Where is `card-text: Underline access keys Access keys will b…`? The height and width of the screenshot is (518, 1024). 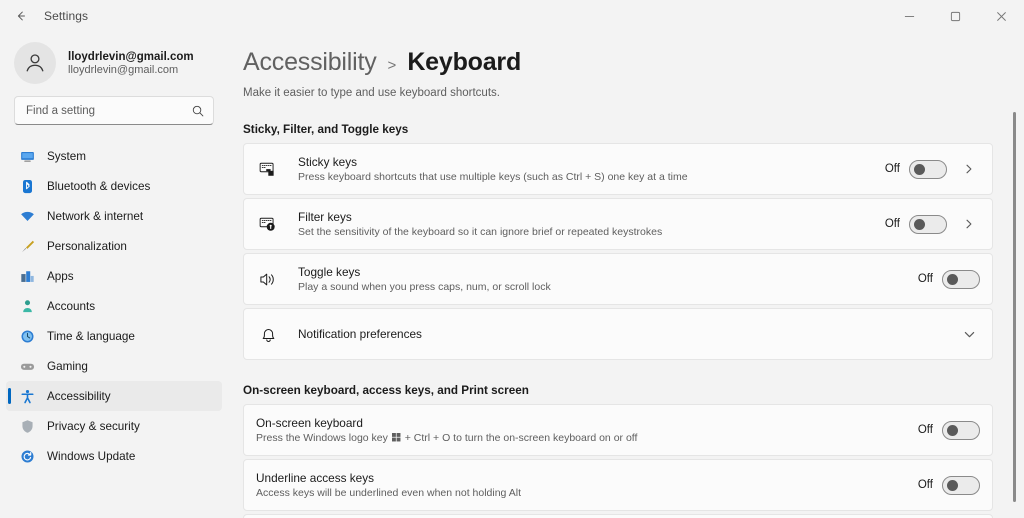
card-text: Underline access keys Access keys will b… is located at coordinates (587, 485).